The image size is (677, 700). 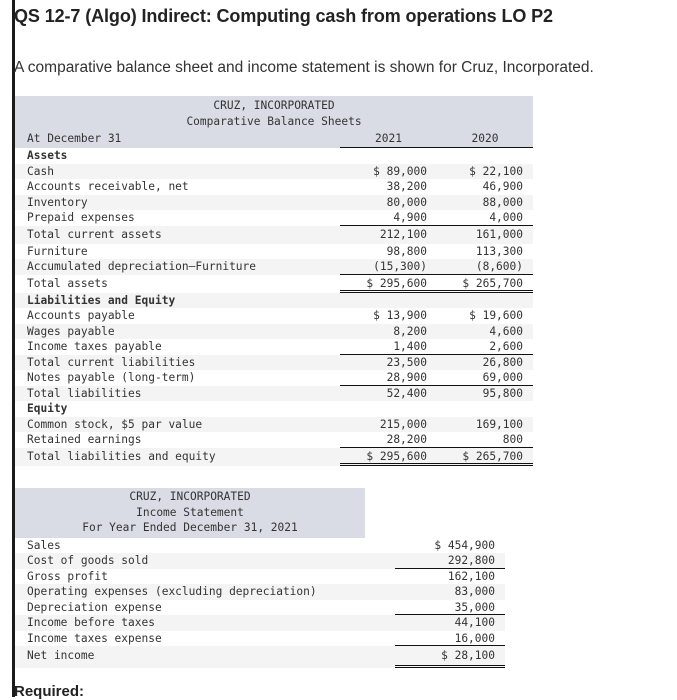 I want to click on value-2021: 28,200, so click(x=388, y=440).